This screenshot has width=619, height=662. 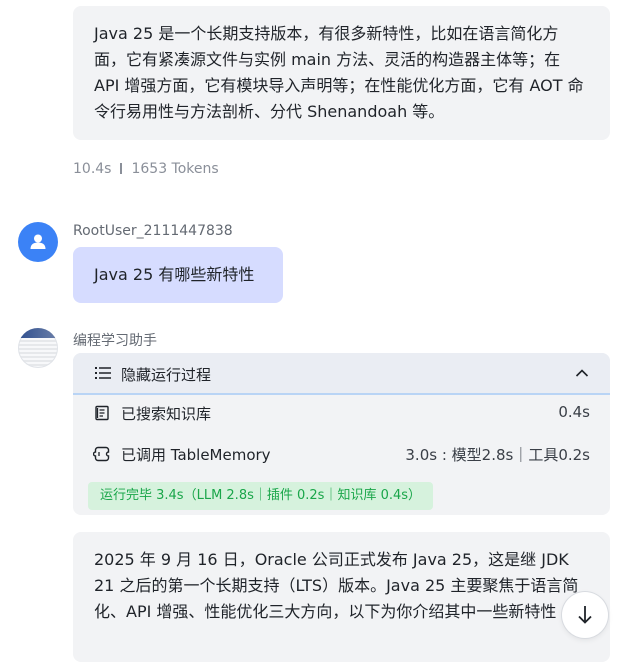 I want to click on meta-divider, so click(x=121, y=168).